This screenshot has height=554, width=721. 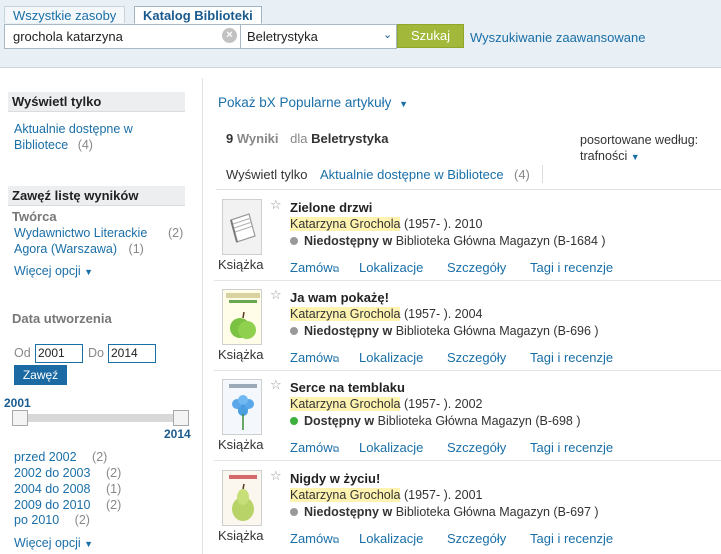 I want to click on search-button: Szukaj, so click(x=430, y=36).